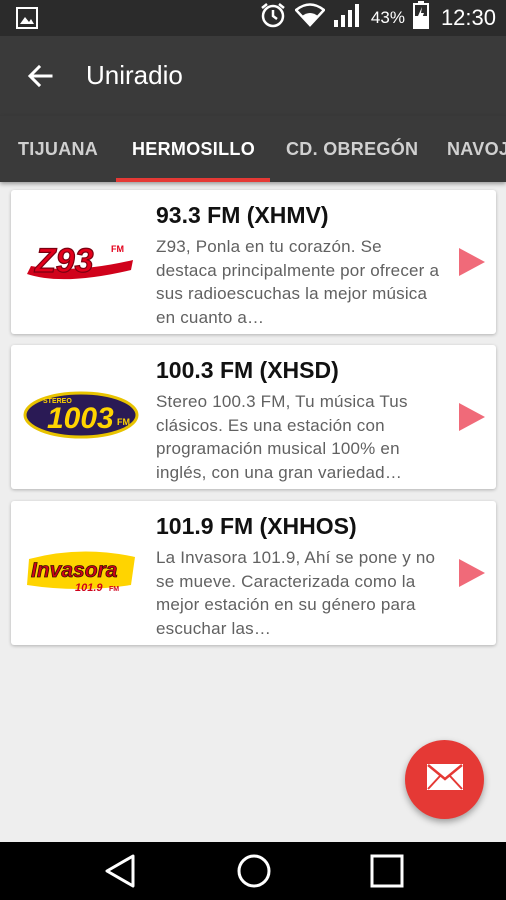  I want to click on arrow-back-icon, so click(40, 76).